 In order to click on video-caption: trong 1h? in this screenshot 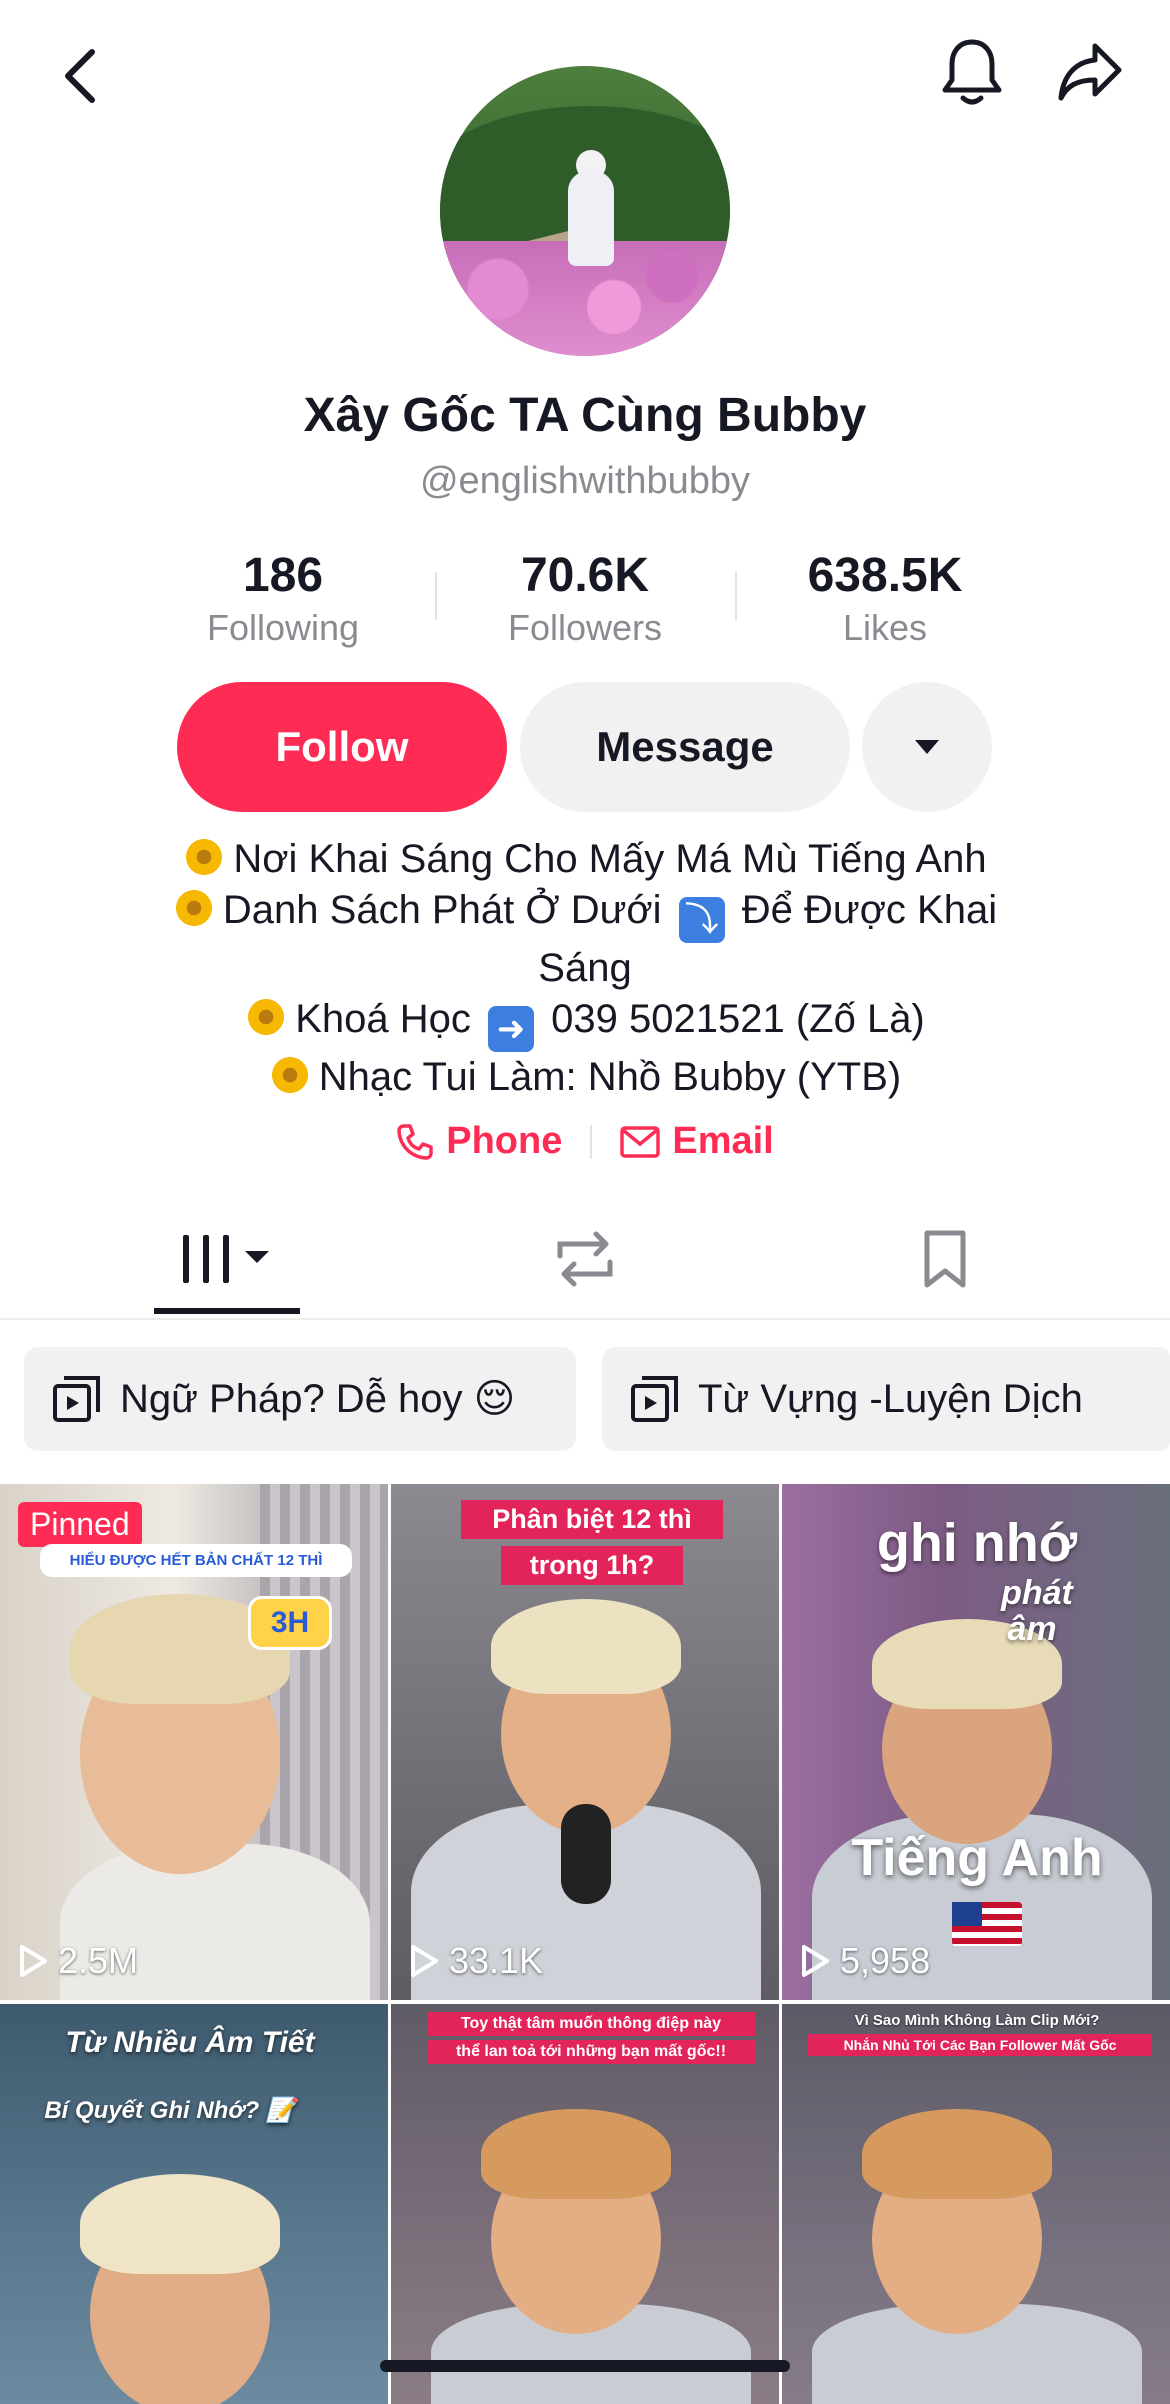, I will do `click(592, 1565)`.